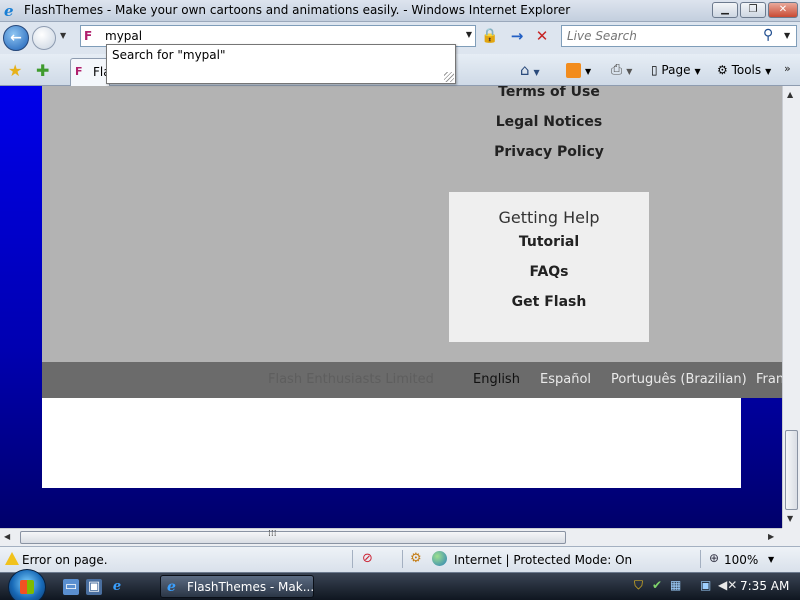  What do you see at coordinates (621, 70) in the screenshot?
I see `print-icon: ⎙ ▼` at bounding box center [621, 70].